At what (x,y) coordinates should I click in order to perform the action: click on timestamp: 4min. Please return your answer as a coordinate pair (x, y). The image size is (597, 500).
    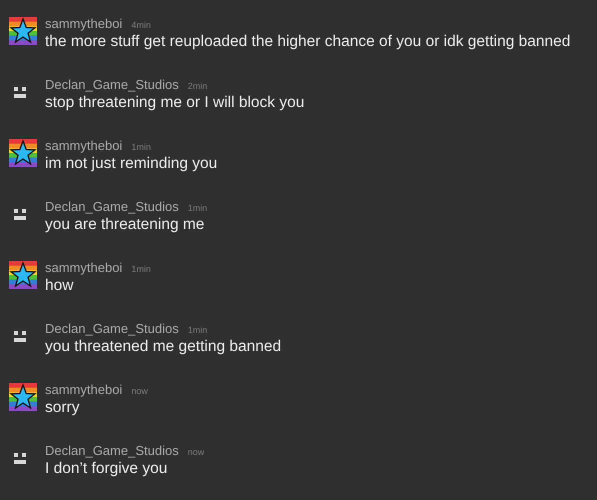
    Looking at the image, I should click on (141, 25).